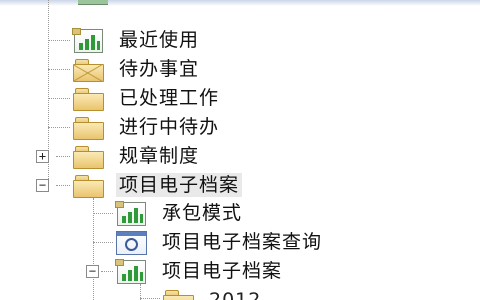 The image size is (480, 300). Describe the element at coordinates (235, 294) in the screenshot. I see `tree-item-label: 2012` at that location.